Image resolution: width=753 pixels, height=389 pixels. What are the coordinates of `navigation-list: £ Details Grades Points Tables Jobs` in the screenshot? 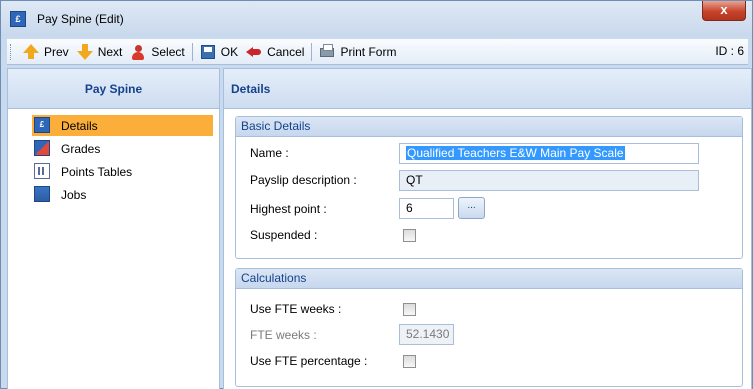 It's located at (113, 157).